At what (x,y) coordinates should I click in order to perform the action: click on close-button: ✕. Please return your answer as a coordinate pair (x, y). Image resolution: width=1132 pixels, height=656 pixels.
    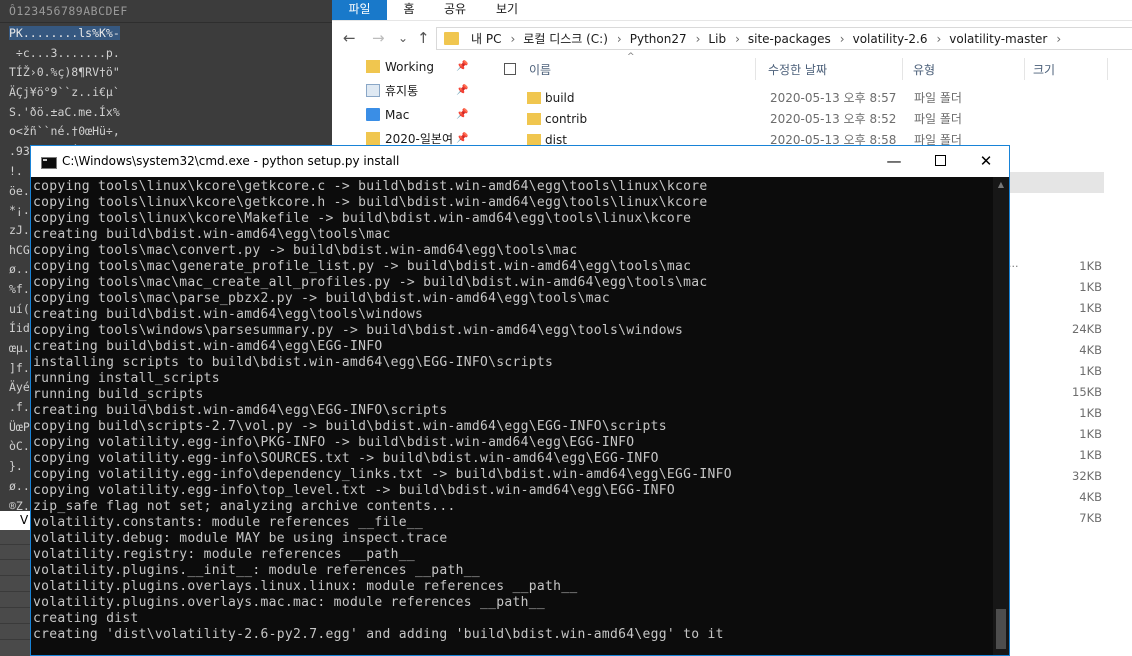
    Looking at the image, I should click on (986, 161).